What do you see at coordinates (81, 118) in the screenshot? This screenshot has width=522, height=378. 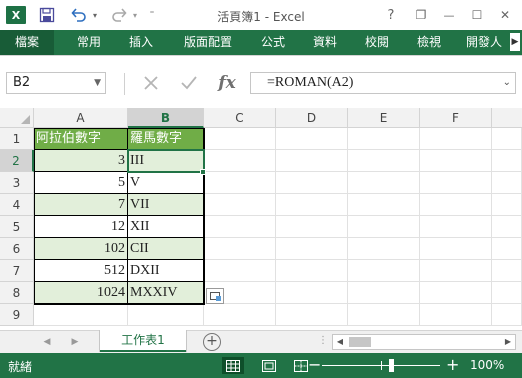 I see `column-header-a: A` at bounding box center [81, 118].